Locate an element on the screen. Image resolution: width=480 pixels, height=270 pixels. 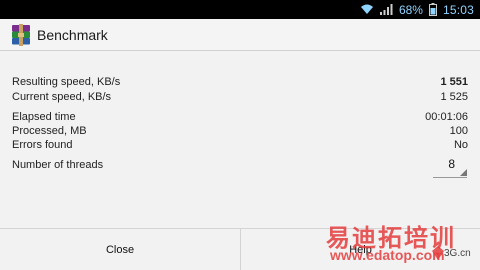
threads-spinner: 8 is located at coordinates (450, 166).